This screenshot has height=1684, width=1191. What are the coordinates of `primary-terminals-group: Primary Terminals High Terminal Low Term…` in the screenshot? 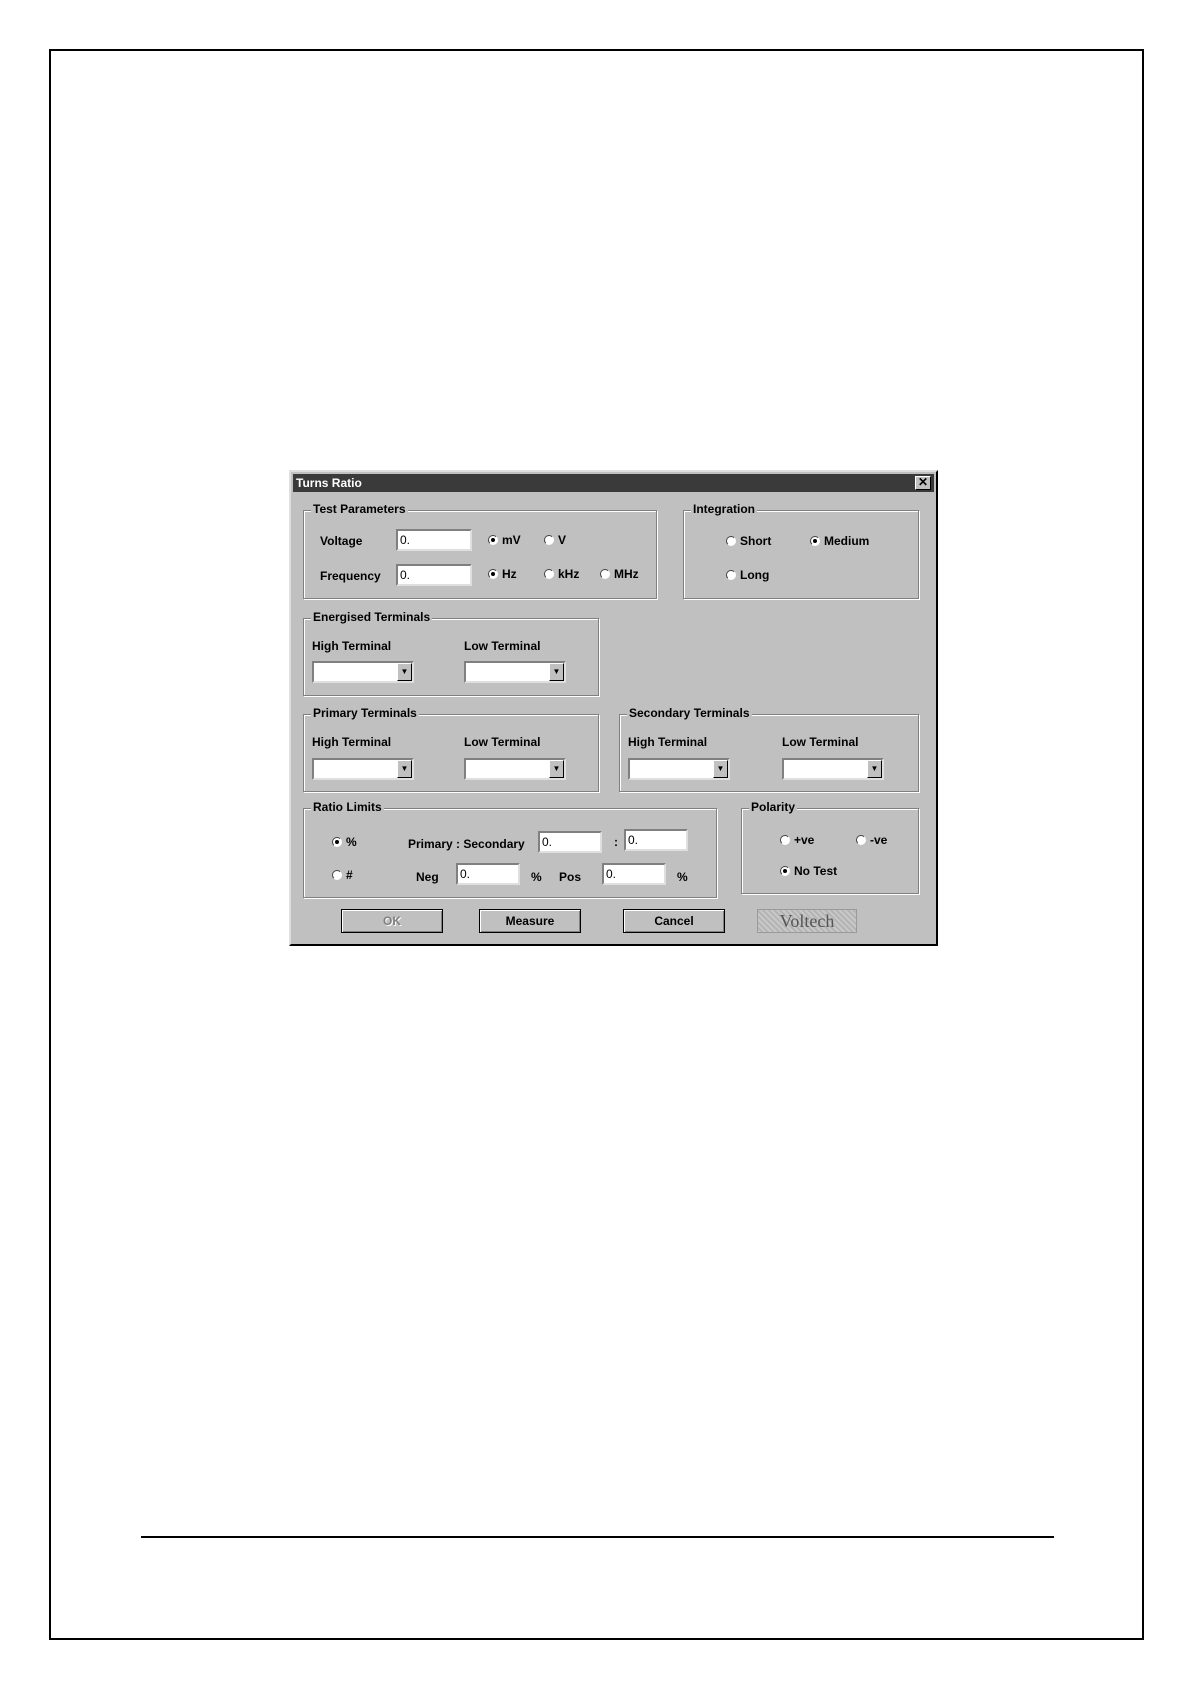 It's located at (451, 749).